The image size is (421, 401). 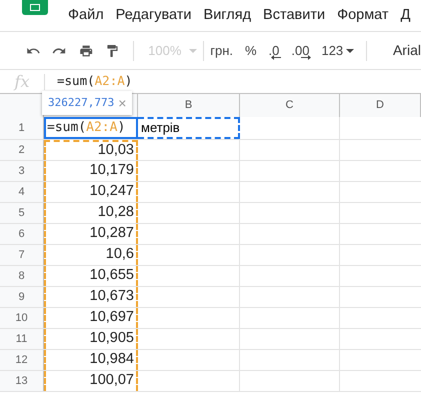 What do you see at coordinates (91, 255) in the screenshot?
I see `table-cell: 10,6` at bounding box center [91, 255].